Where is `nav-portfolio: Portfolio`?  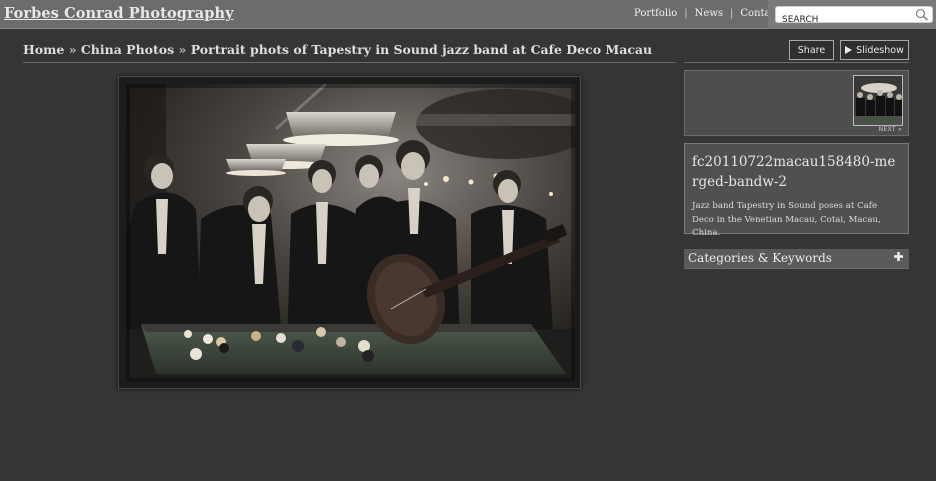
nav-portfolio: Portfolio is located at coordinates (655, 13).